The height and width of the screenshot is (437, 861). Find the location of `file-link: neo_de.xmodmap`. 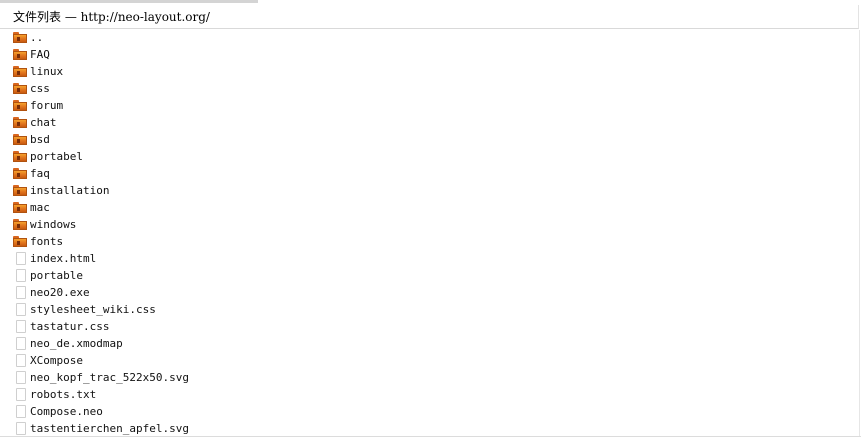

file-link: neo_de.xmodmap is located at coordinates (432, 343).